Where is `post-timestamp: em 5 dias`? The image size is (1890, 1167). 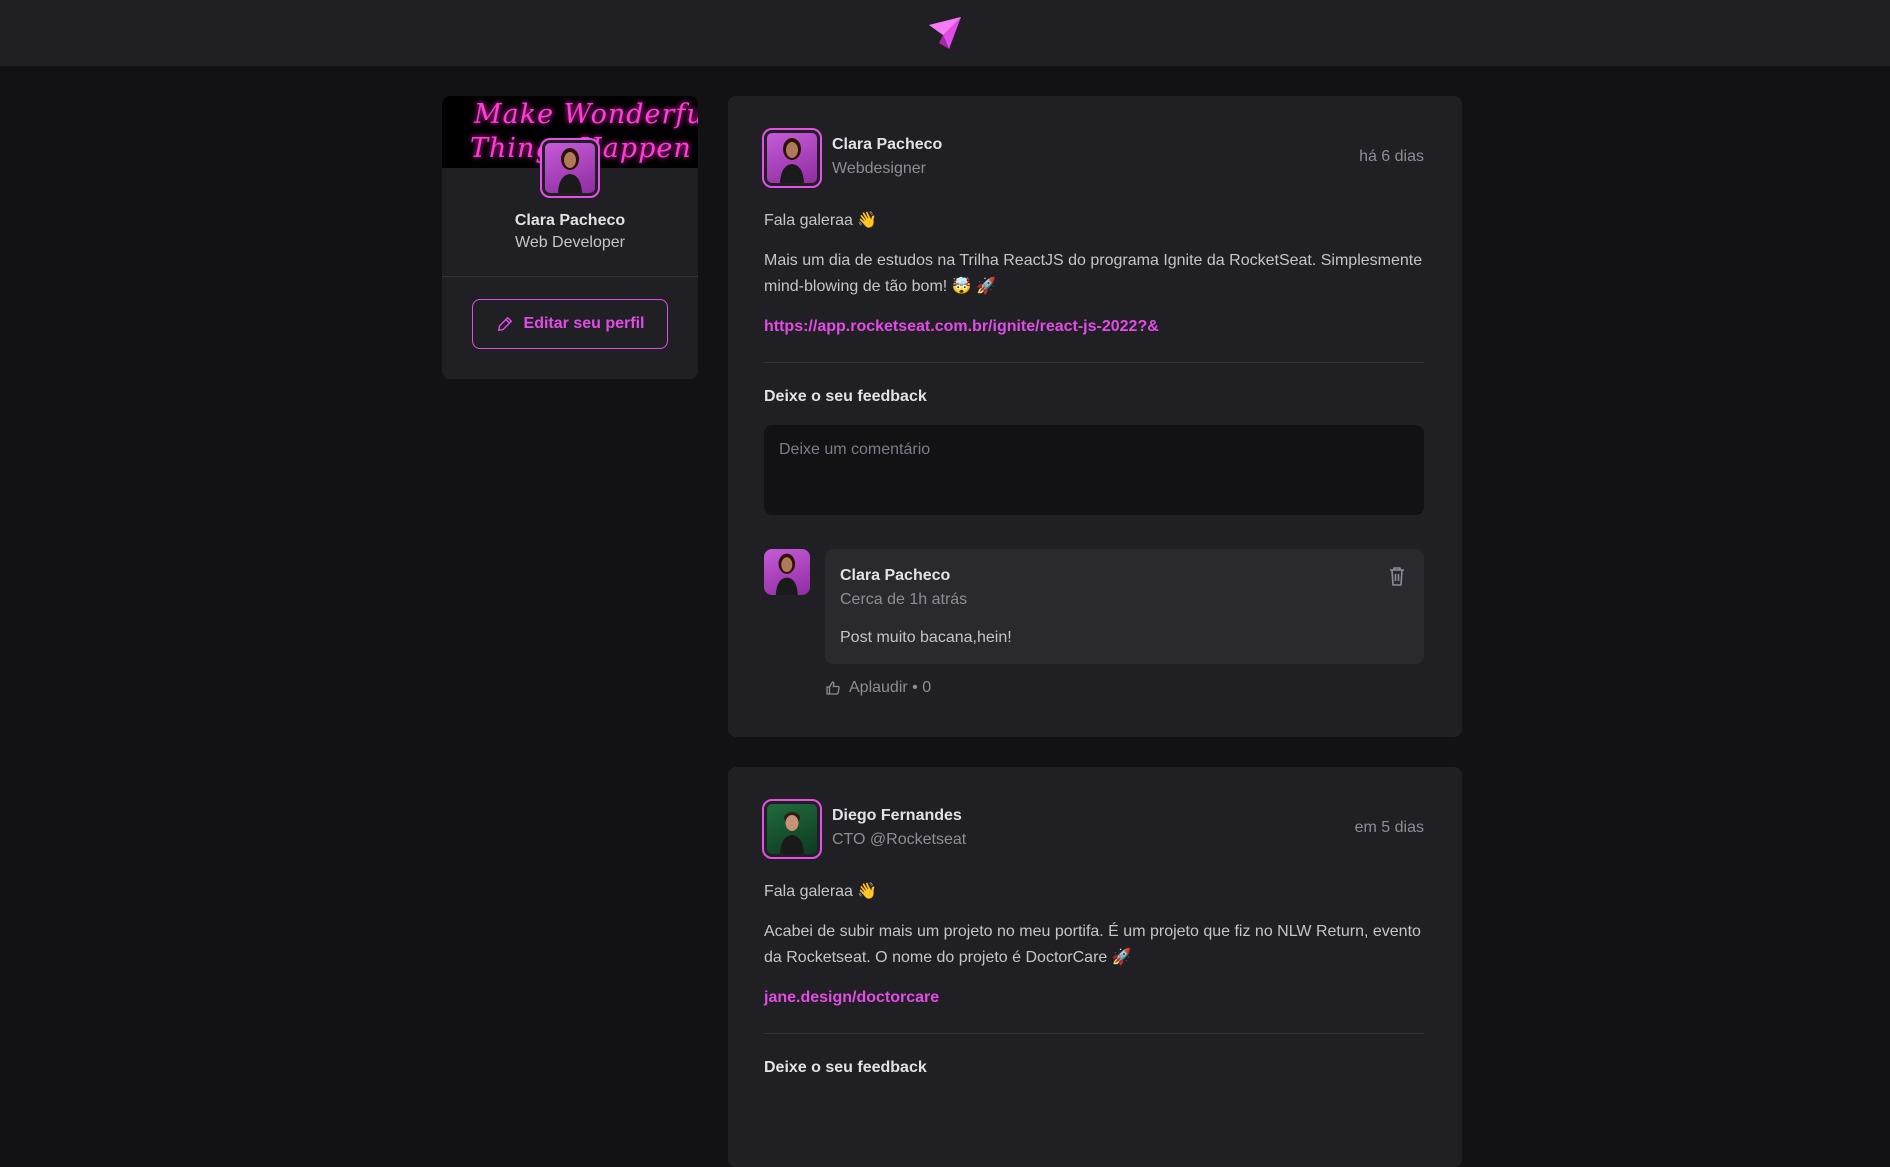 post-timestamp: em 5 dias is located at coordinates (1389, 827).